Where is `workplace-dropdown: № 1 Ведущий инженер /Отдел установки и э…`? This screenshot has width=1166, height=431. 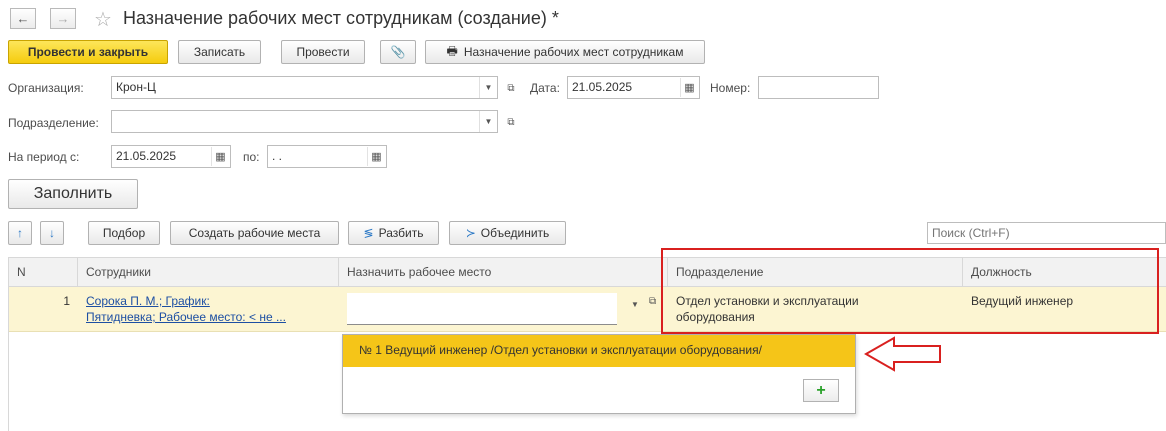
workplace-dropdown: № 1 Ведущий инженер /Отдел установки и э… is located at coordinates (599, 374).